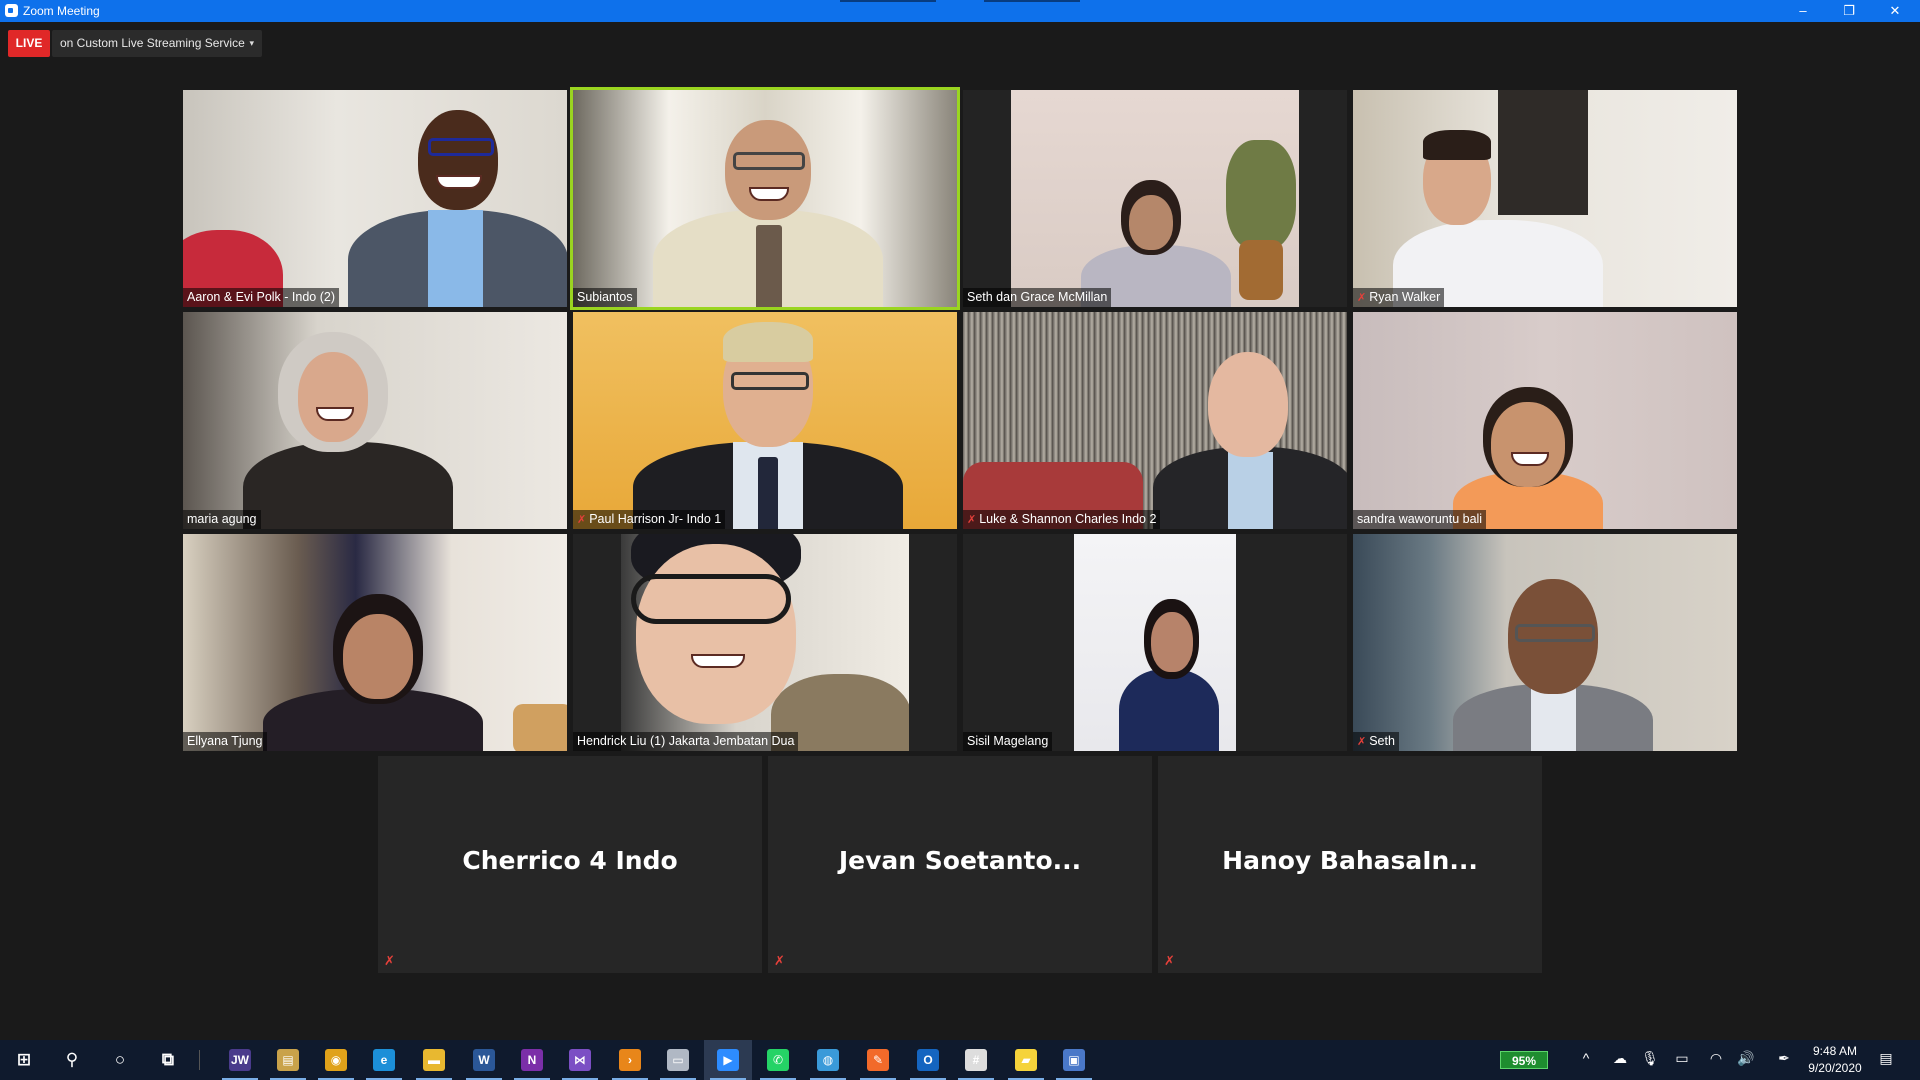  What do you see at coordinates (1524, 1060) in the screenshot?
I see `battery-percentage: 95%` at bounding box center [1524, 1060].